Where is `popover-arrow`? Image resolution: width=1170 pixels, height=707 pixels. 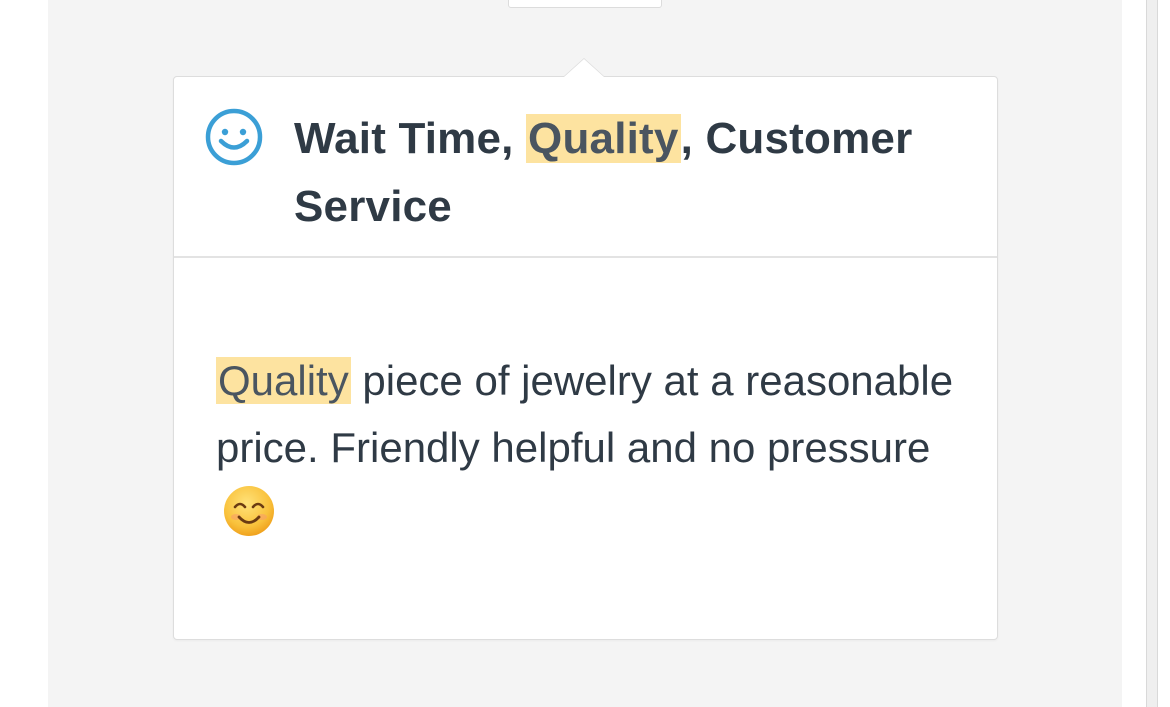 popover-arrow is located at coordinates (584, 67).